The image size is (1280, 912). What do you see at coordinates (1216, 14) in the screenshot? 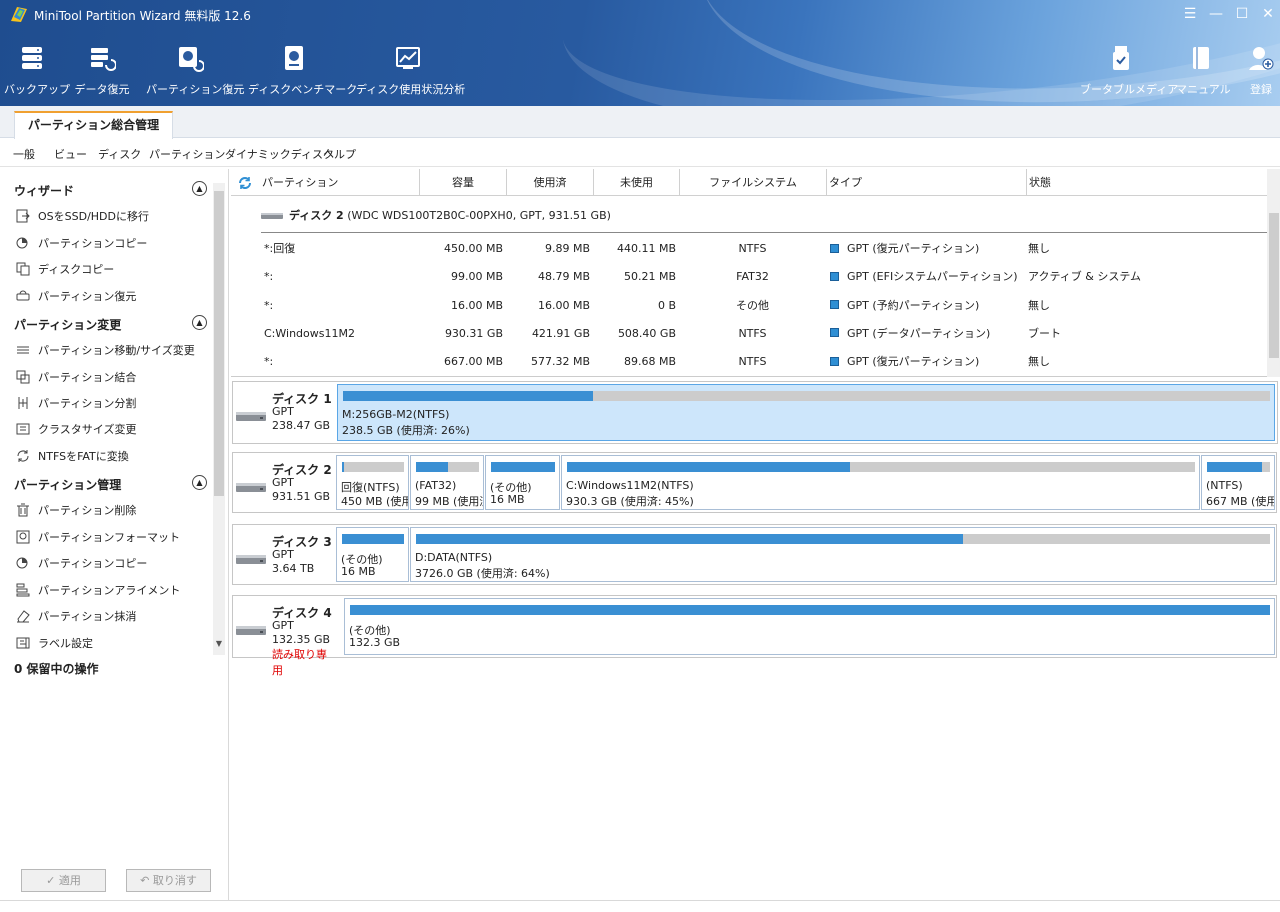
I see `minimize-button: —` at bounding box center [1216, 14].